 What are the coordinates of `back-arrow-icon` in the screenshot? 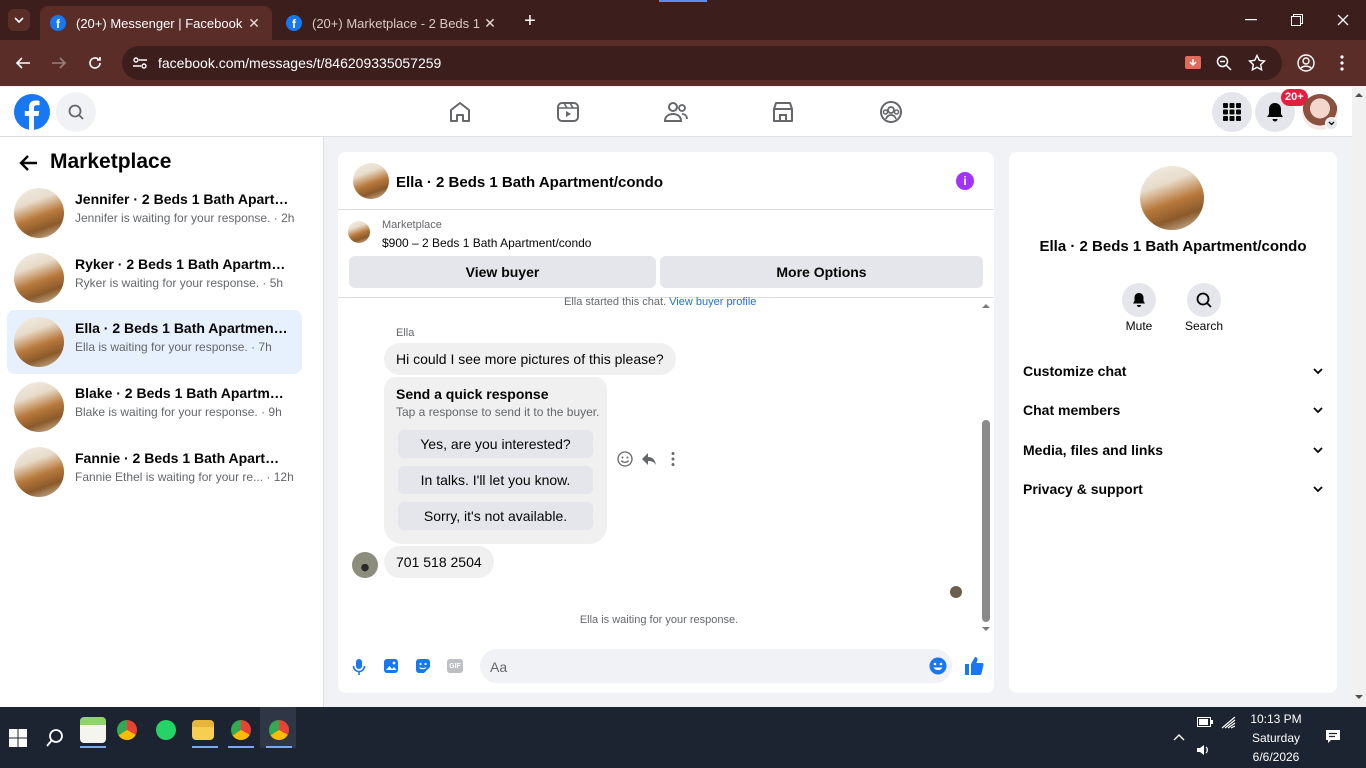 It's located at (28, 163).